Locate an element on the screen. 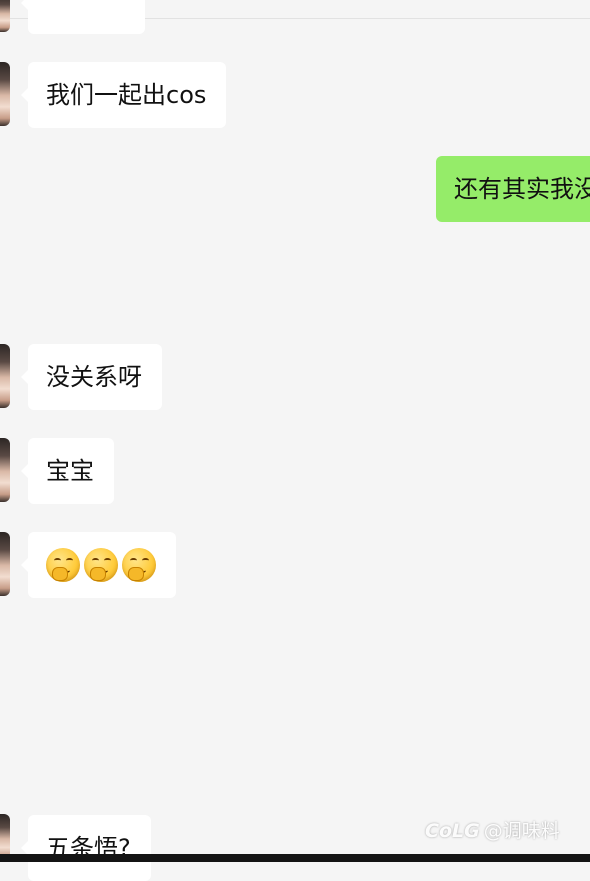 This screenshot has height=881, width=590. message-text: 没关系呀 is located at coordinates (94, 377).